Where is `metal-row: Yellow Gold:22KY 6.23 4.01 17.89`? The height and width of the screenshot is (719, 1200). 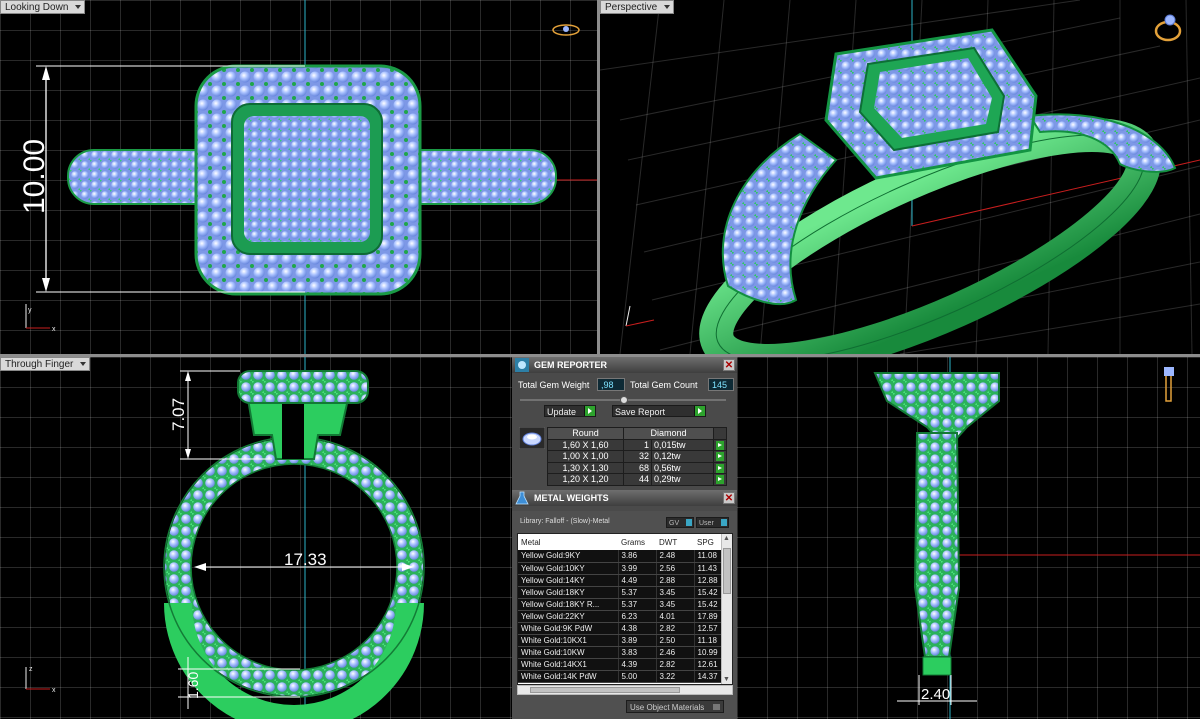 metal-row: Yellow Gold:22KY 6.23 4.01 17.89 is located at coordinates (620, 616).